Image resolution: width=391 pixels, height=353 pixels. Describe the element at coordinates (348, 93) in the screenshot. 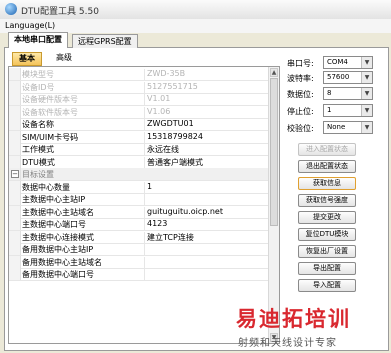

I see `databits-select: 8 ▼` at that location.